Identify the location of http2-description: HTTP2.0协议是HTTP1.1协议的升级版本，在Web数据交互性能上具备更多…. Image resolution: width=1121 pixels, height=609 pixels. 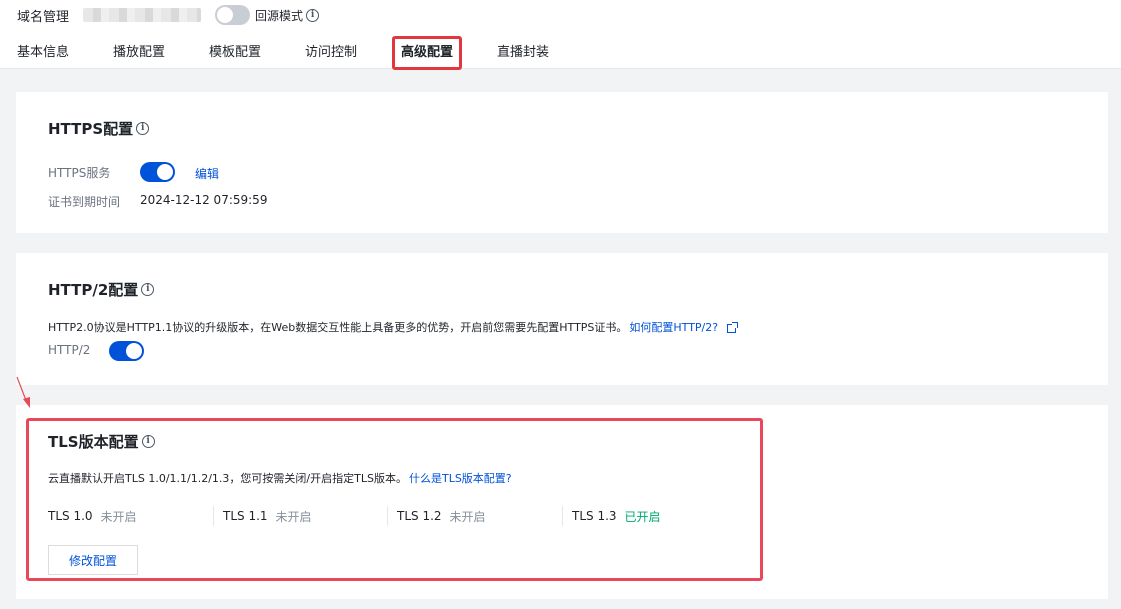
(338, 327).